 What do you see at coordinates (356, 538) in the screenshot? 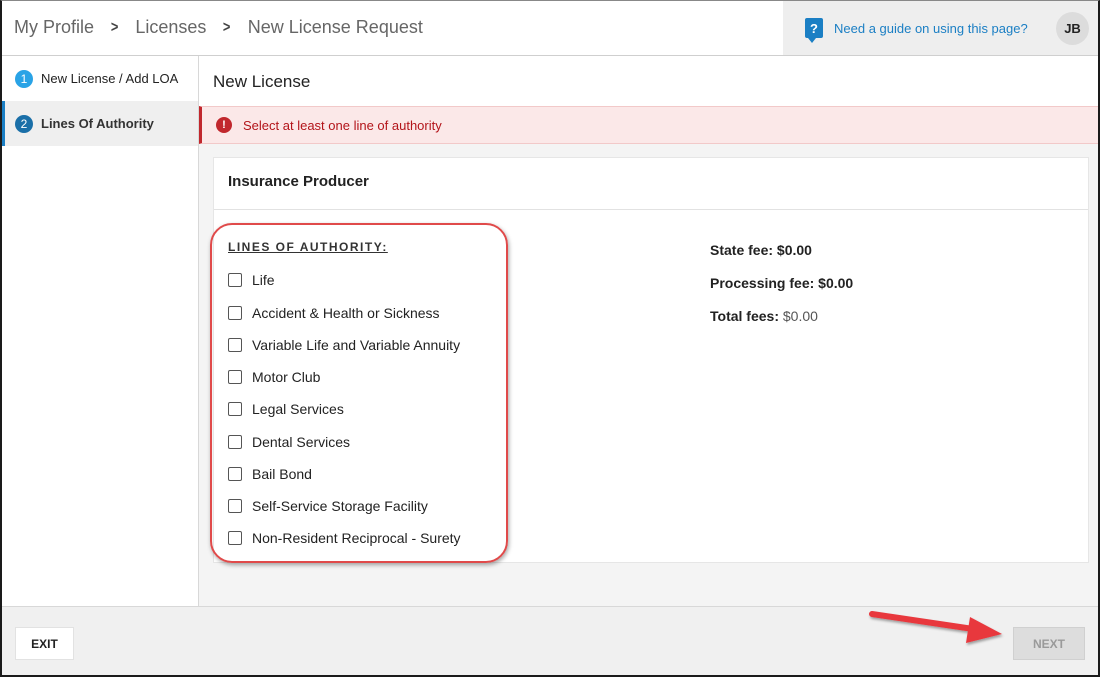
I see `loa-label: Non-Resident Reciprocal - Surety` at bounding box center [356, 538].